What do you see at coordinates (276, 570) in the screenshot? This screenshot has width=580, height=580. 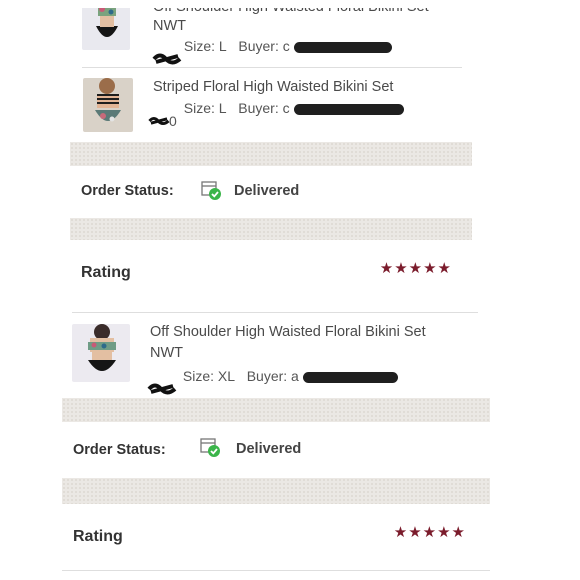 I see `divider` at bounding box center [276, 570].